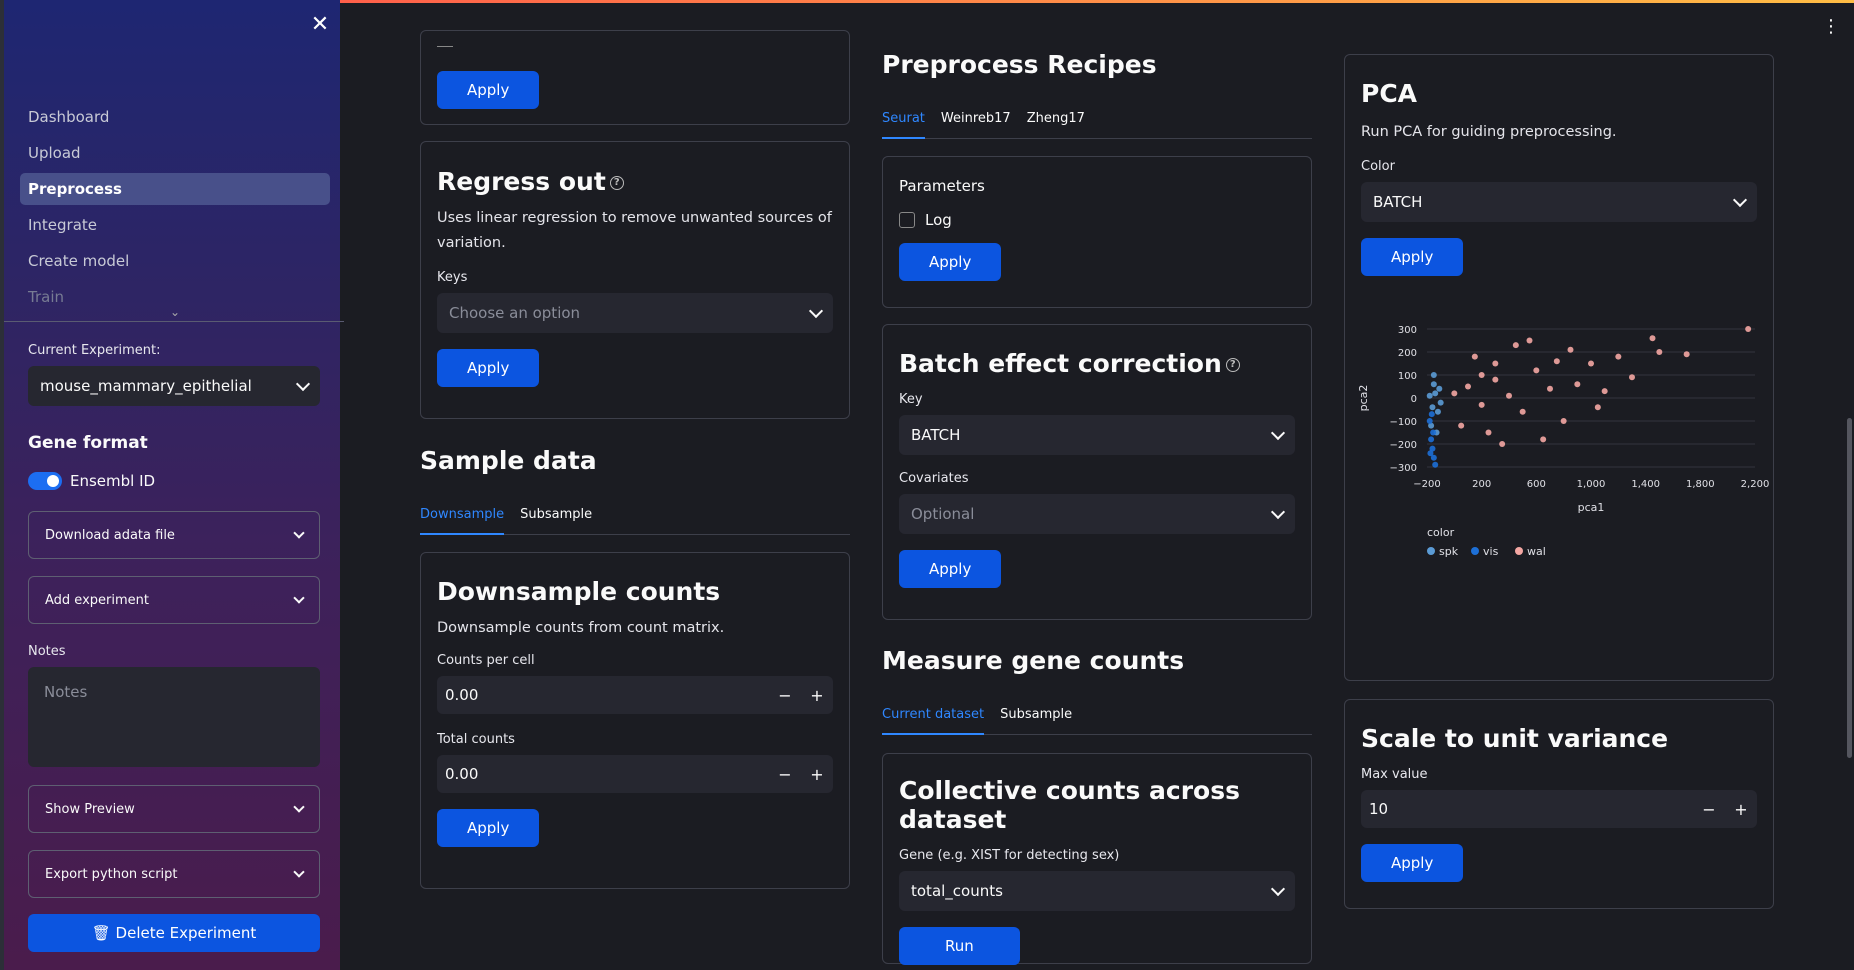  What do you see at coordinates (320, 25) in the screenshot?
I see `close-icon: ✕` at bounding box center [320, 25].